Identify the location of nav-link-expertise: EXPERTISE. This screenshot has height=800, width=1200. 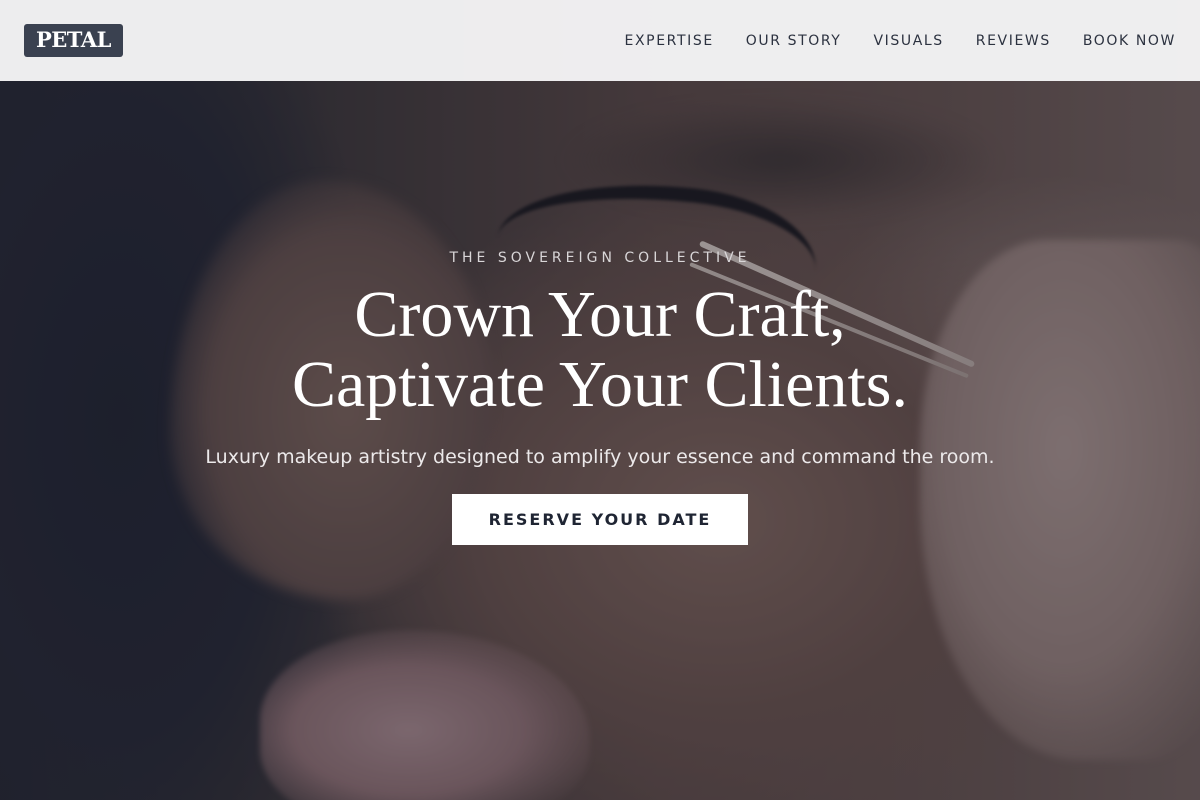
(669, 41).